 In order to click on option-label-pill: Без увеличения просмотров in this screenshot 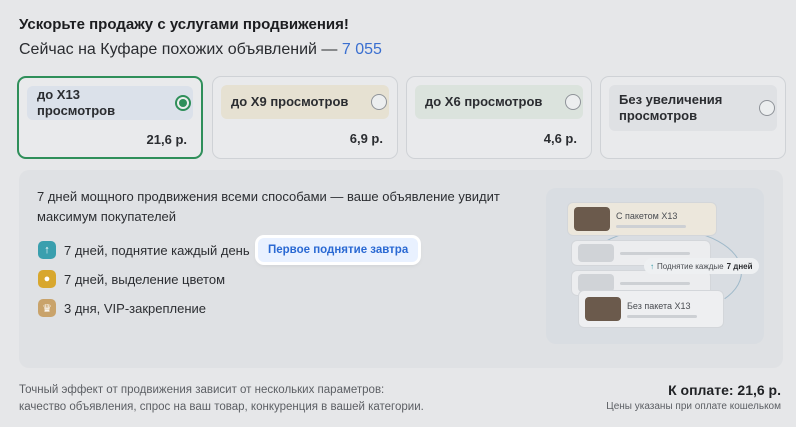, I will do `click(693, 108)`.